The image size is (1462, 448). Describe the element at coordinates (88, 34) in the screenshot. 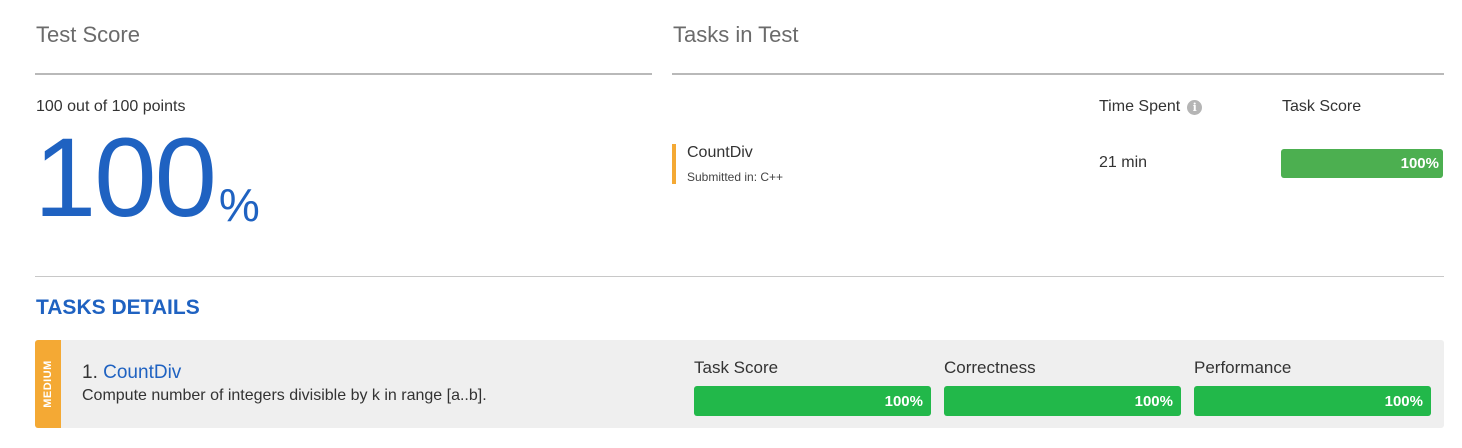

I see `test-score-title: Test Score` at that location.